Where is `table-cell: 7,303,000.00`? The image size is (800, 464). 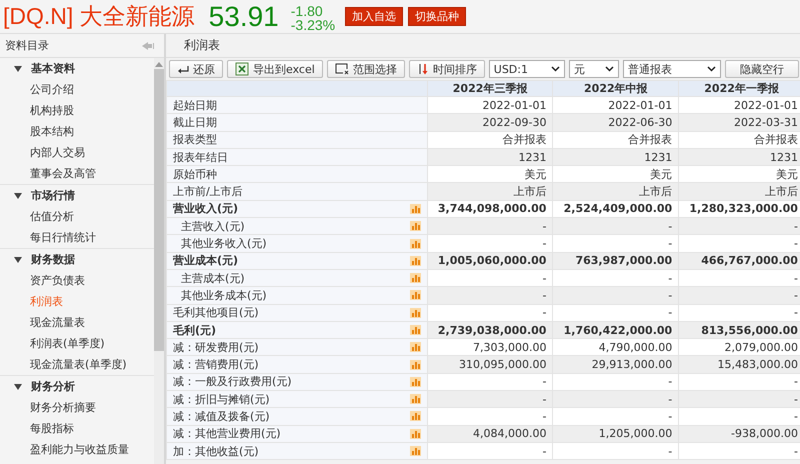
table-cell: 7,303,000.00 is located at coordinates (490, 347).